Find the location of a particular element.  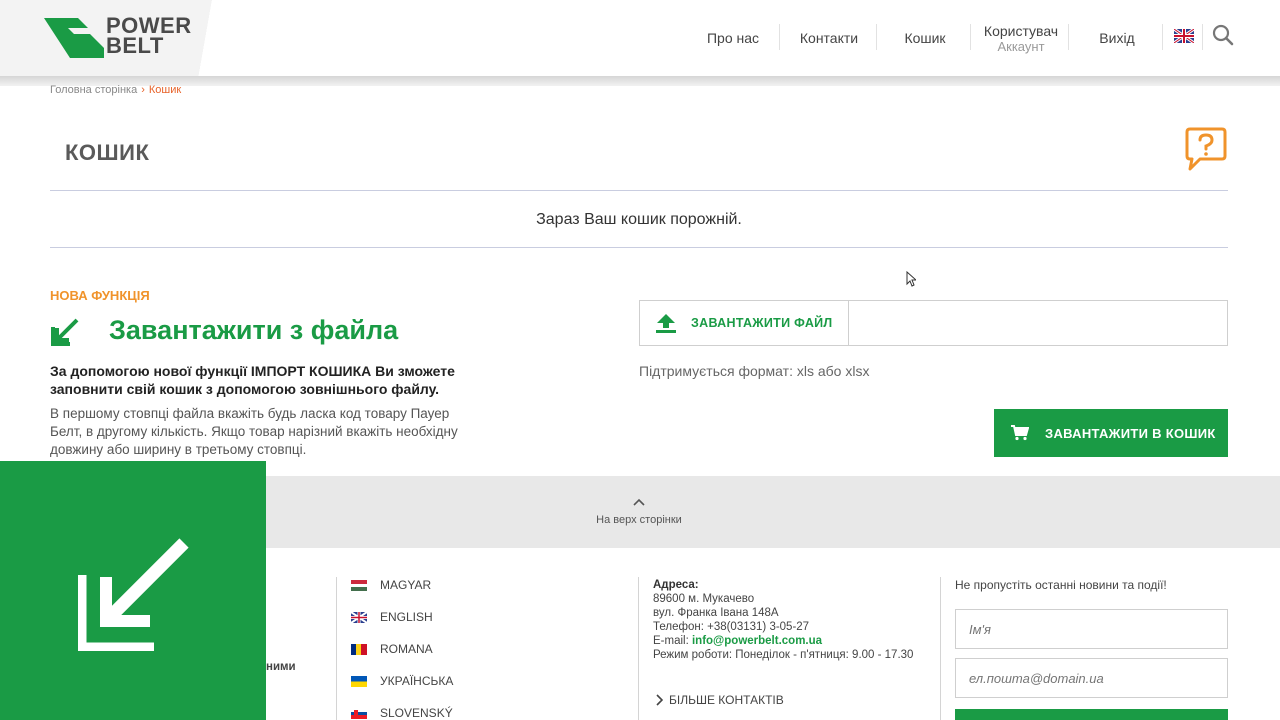

language-label: MAGYAR is located at coordinates (406, 585).